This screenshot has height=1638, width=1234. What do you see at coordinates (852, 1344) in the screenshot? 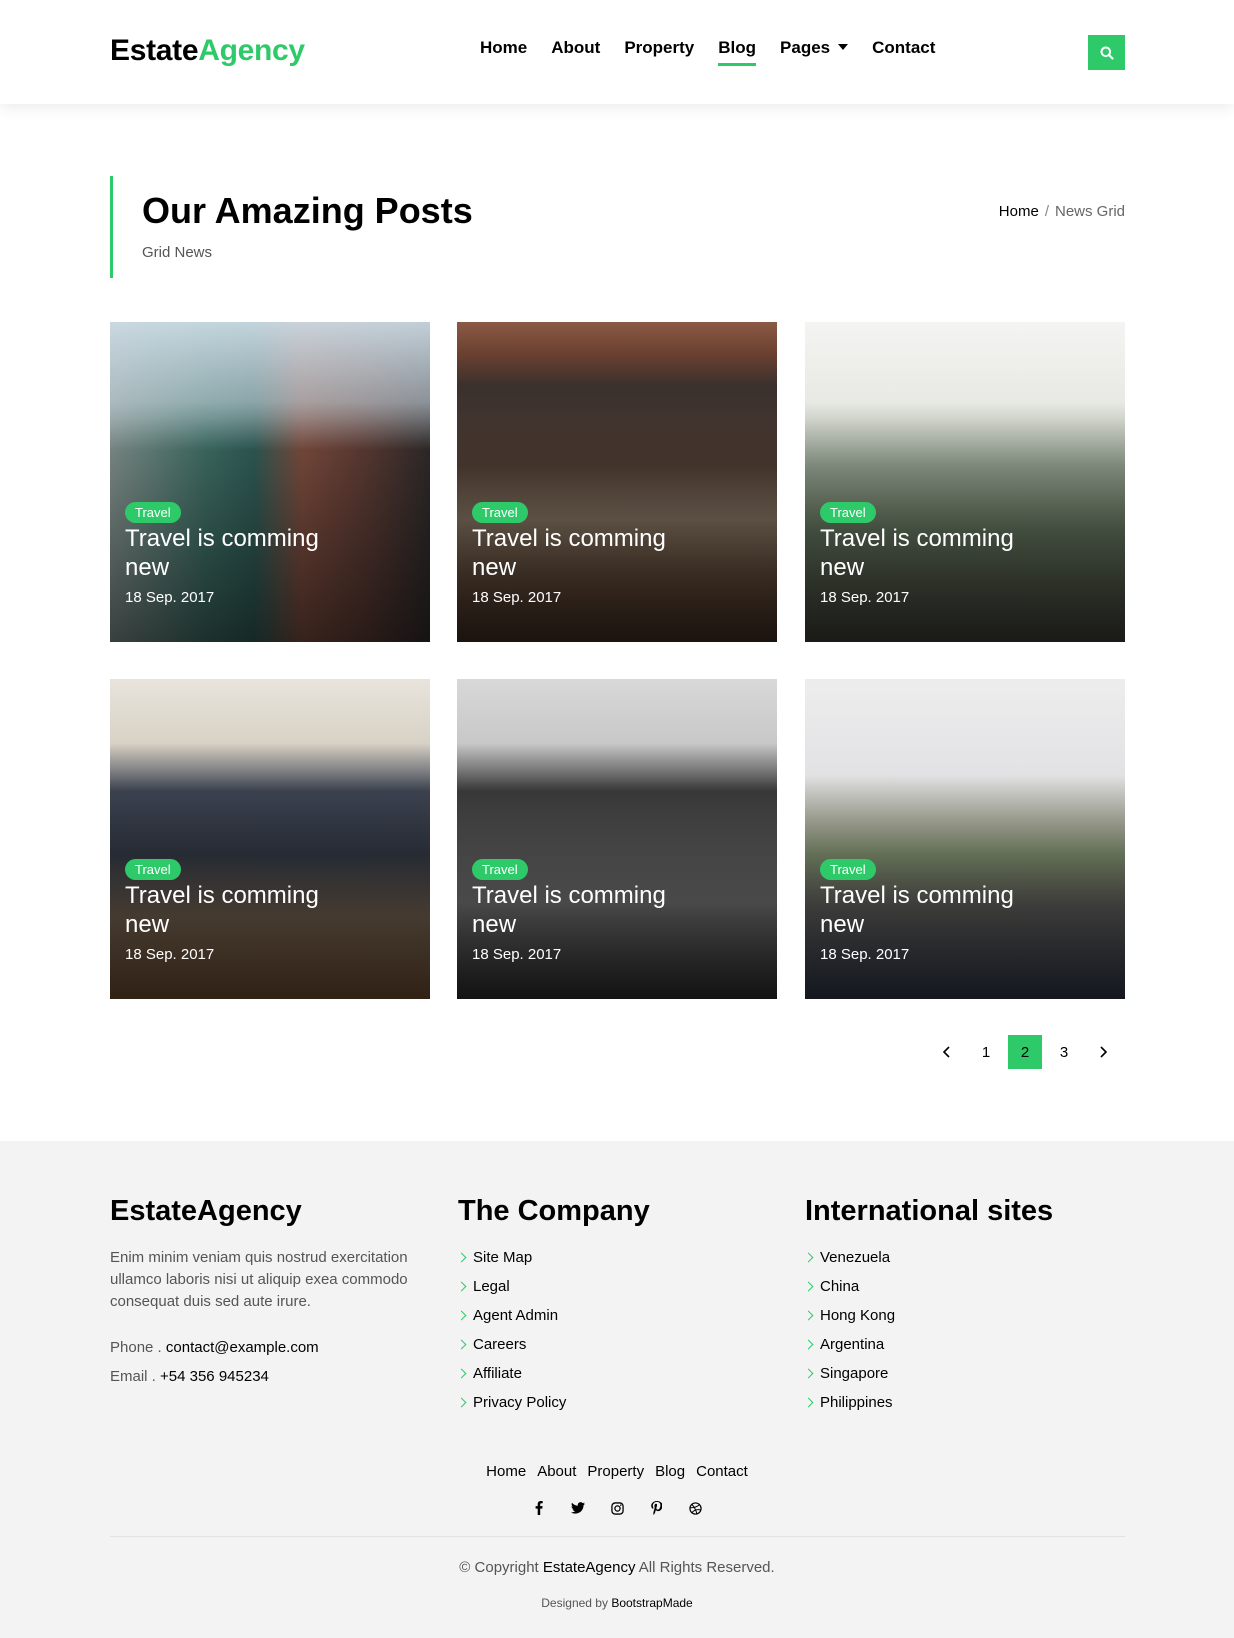
I see `link-label: Argentina` at bounding box center [852, 1344].